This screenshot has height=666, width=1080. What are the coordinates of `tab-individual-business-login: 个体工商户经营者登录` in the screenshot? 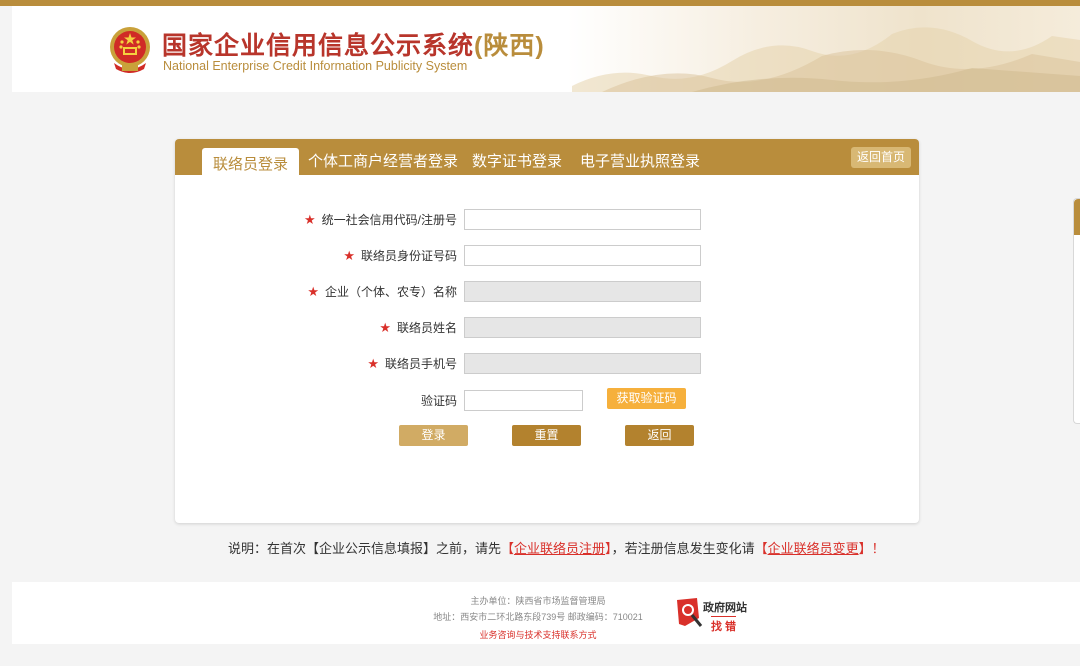 It's located at (383, 160).